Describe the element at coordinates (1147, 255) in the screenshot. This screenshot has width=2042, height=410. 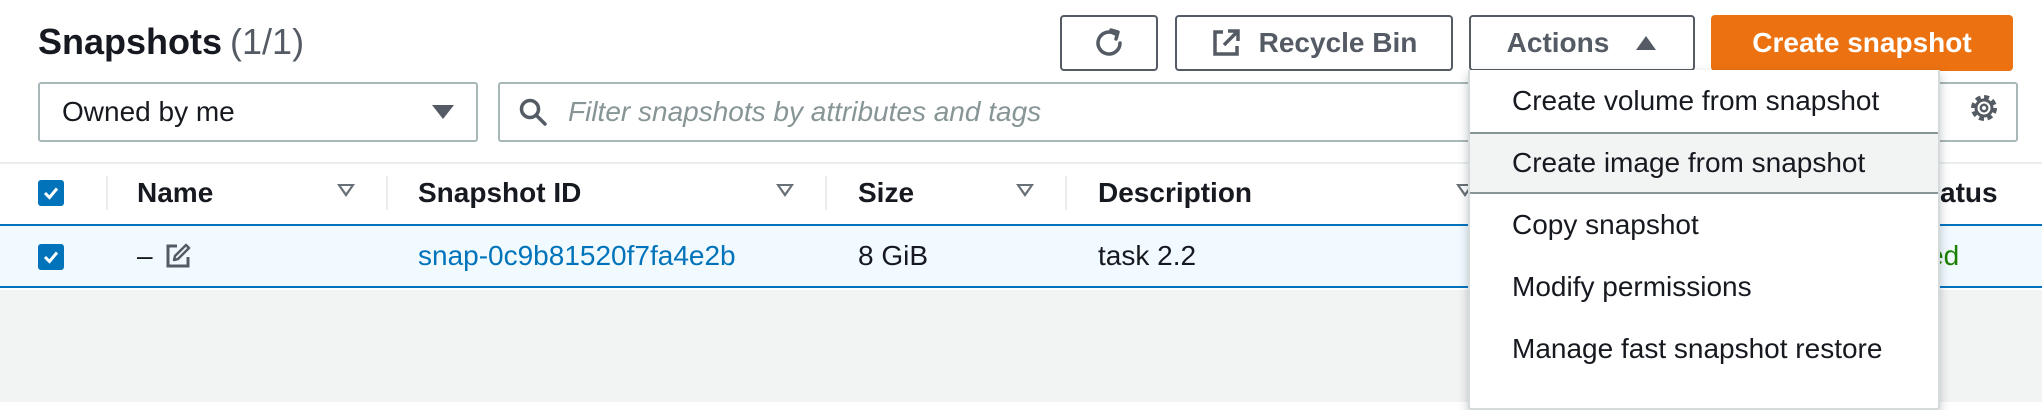
I see `row-description: task 2.2` at that location.